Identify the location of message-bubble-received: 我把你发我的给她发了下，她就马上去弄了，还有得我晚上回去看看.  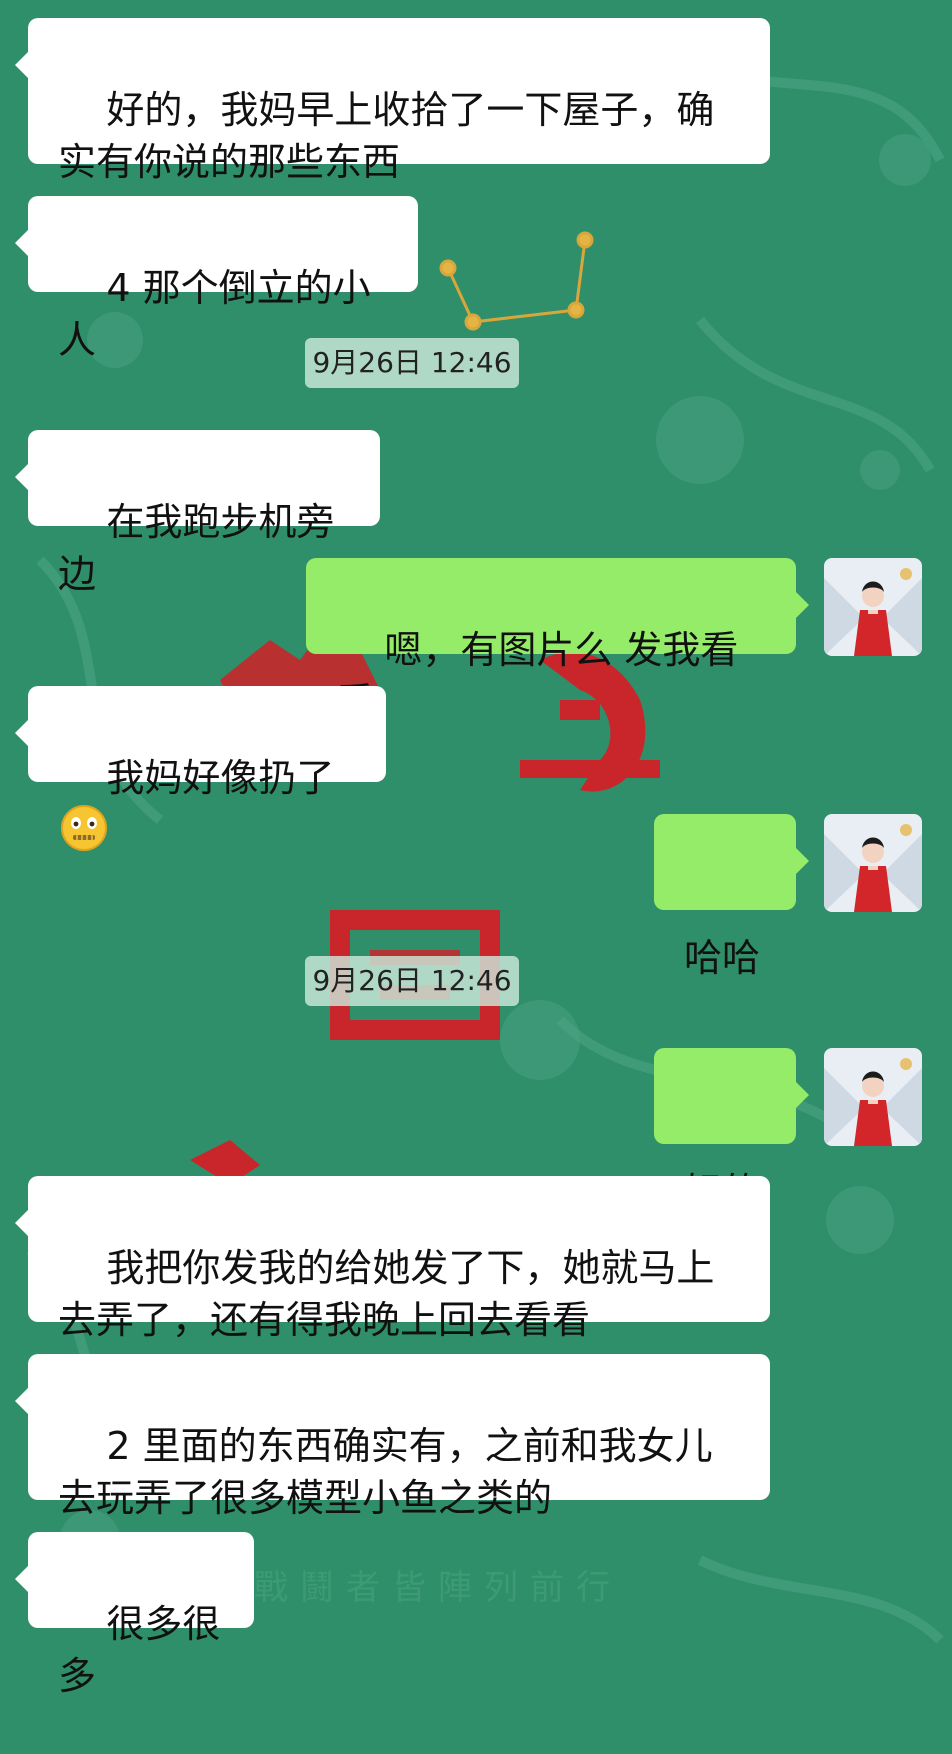
(392, 1259).